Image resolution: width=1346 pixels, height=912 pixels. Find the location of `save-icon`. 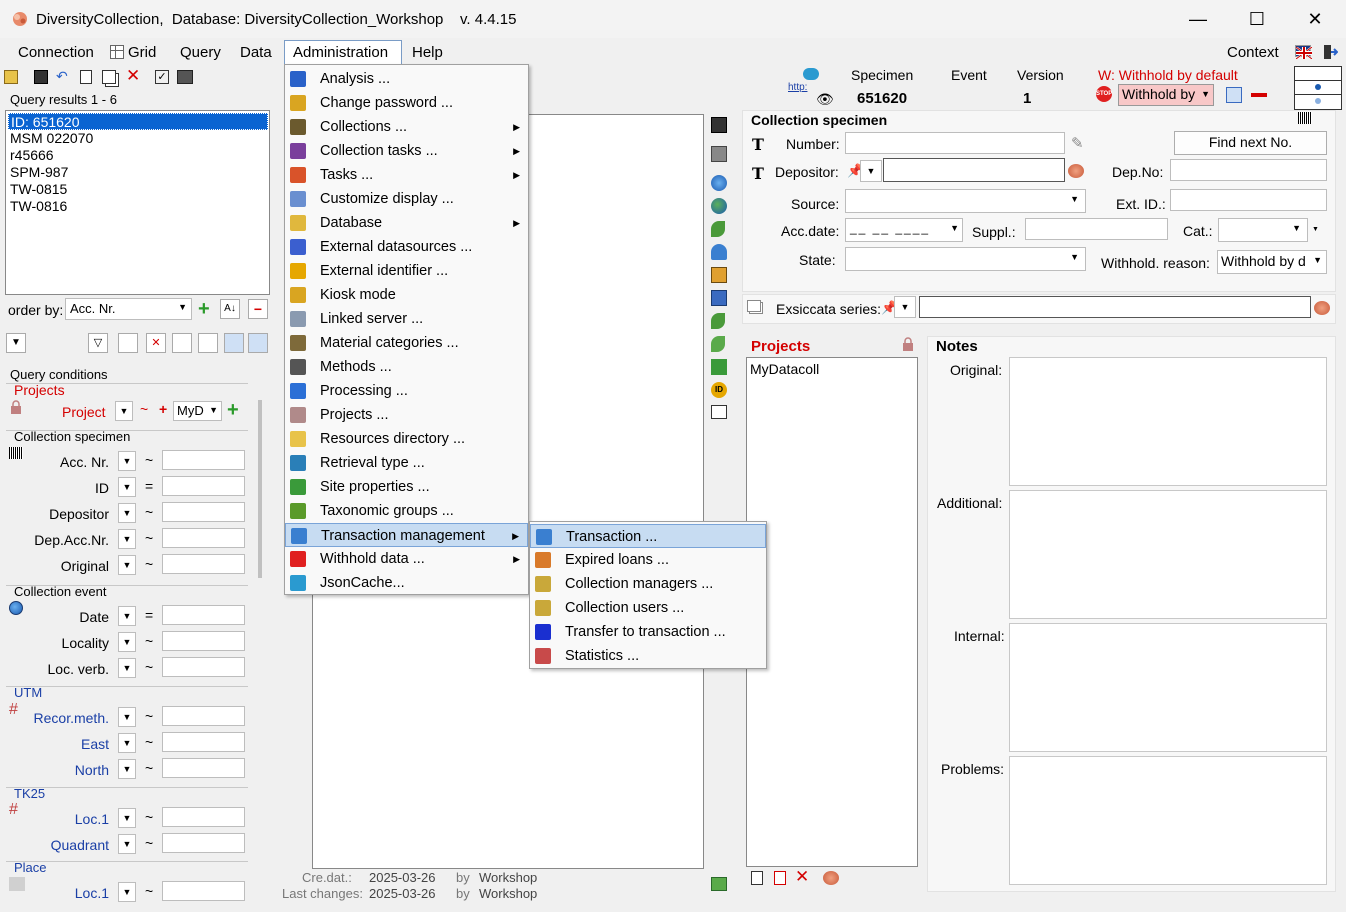

save-icon is located at coordinates (41, 77).